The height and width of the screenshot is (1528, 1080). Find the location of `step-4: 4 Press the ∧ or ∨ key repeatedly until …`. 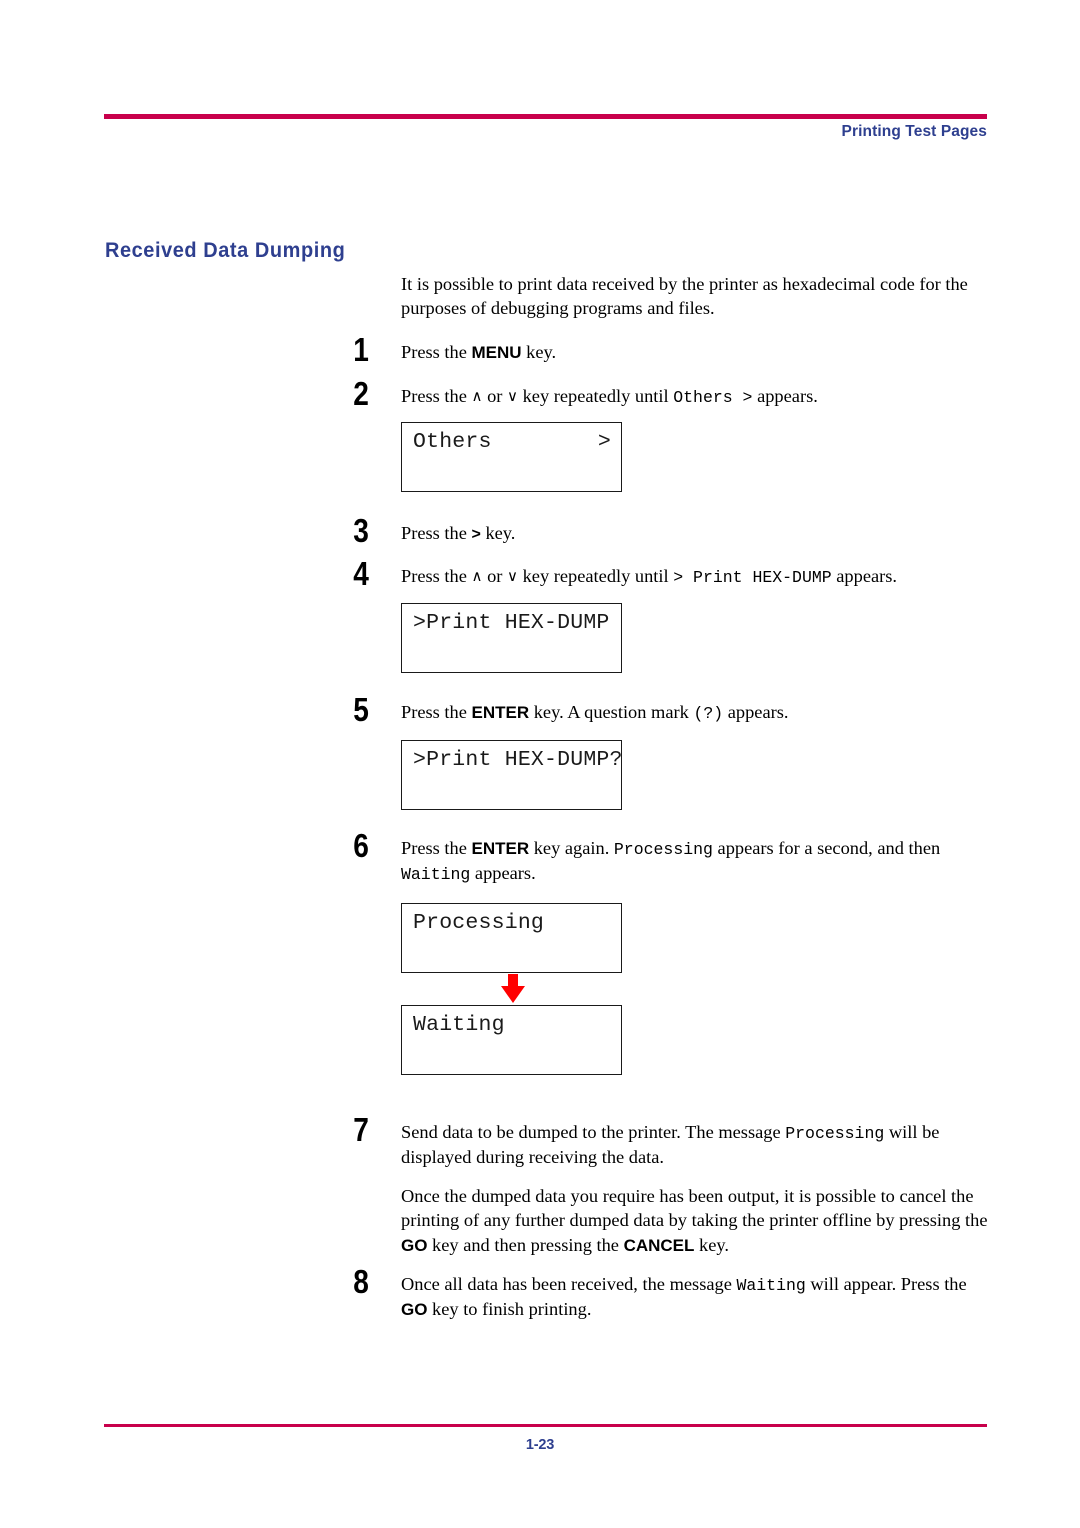

step-4: 4 Press the ∧ or ∨ key repeatedly until … is located at coordinates (662, 573).